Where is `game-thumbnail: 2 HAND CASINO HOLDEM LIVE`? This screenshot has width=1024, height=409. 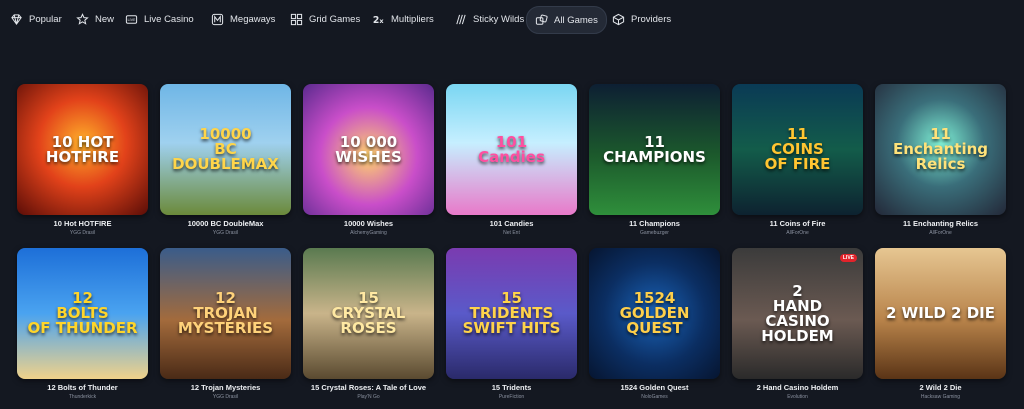 game-thumbnail: 2 HAND CASINO HOLDEM LIVE is located at coordinates (797, 313).